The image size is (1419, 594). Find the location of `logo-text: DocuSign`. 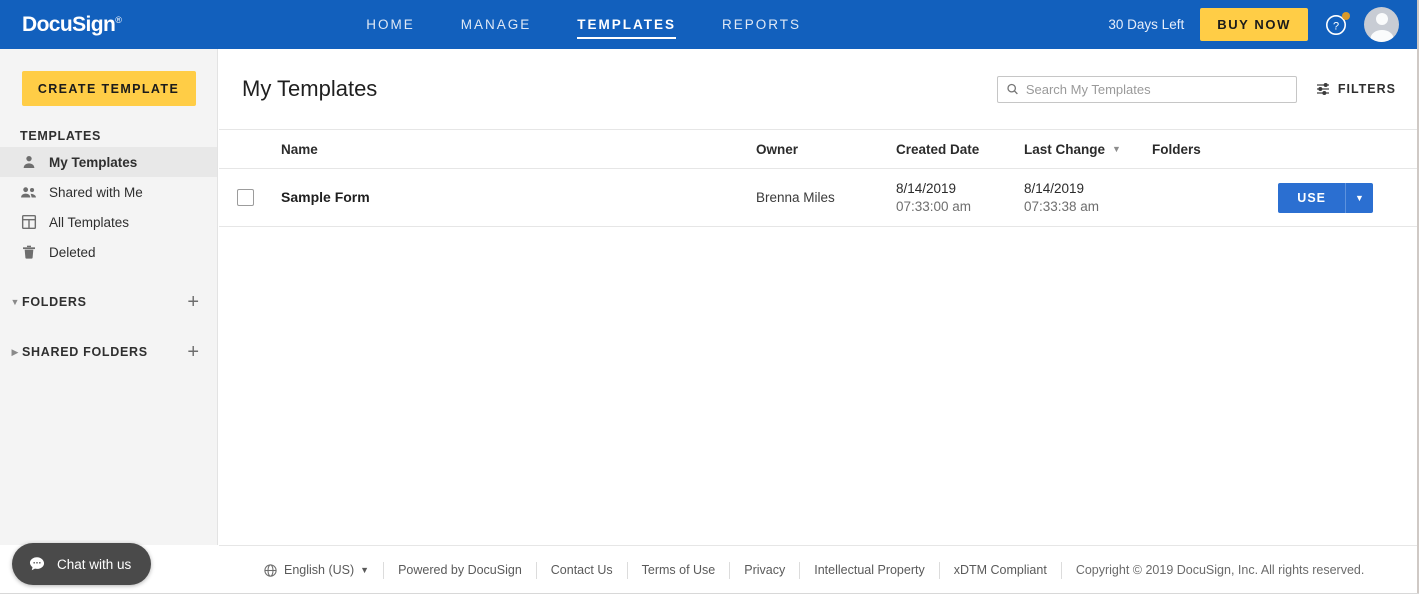

logo-text: DocuSign is located at coordinates (69, 24).